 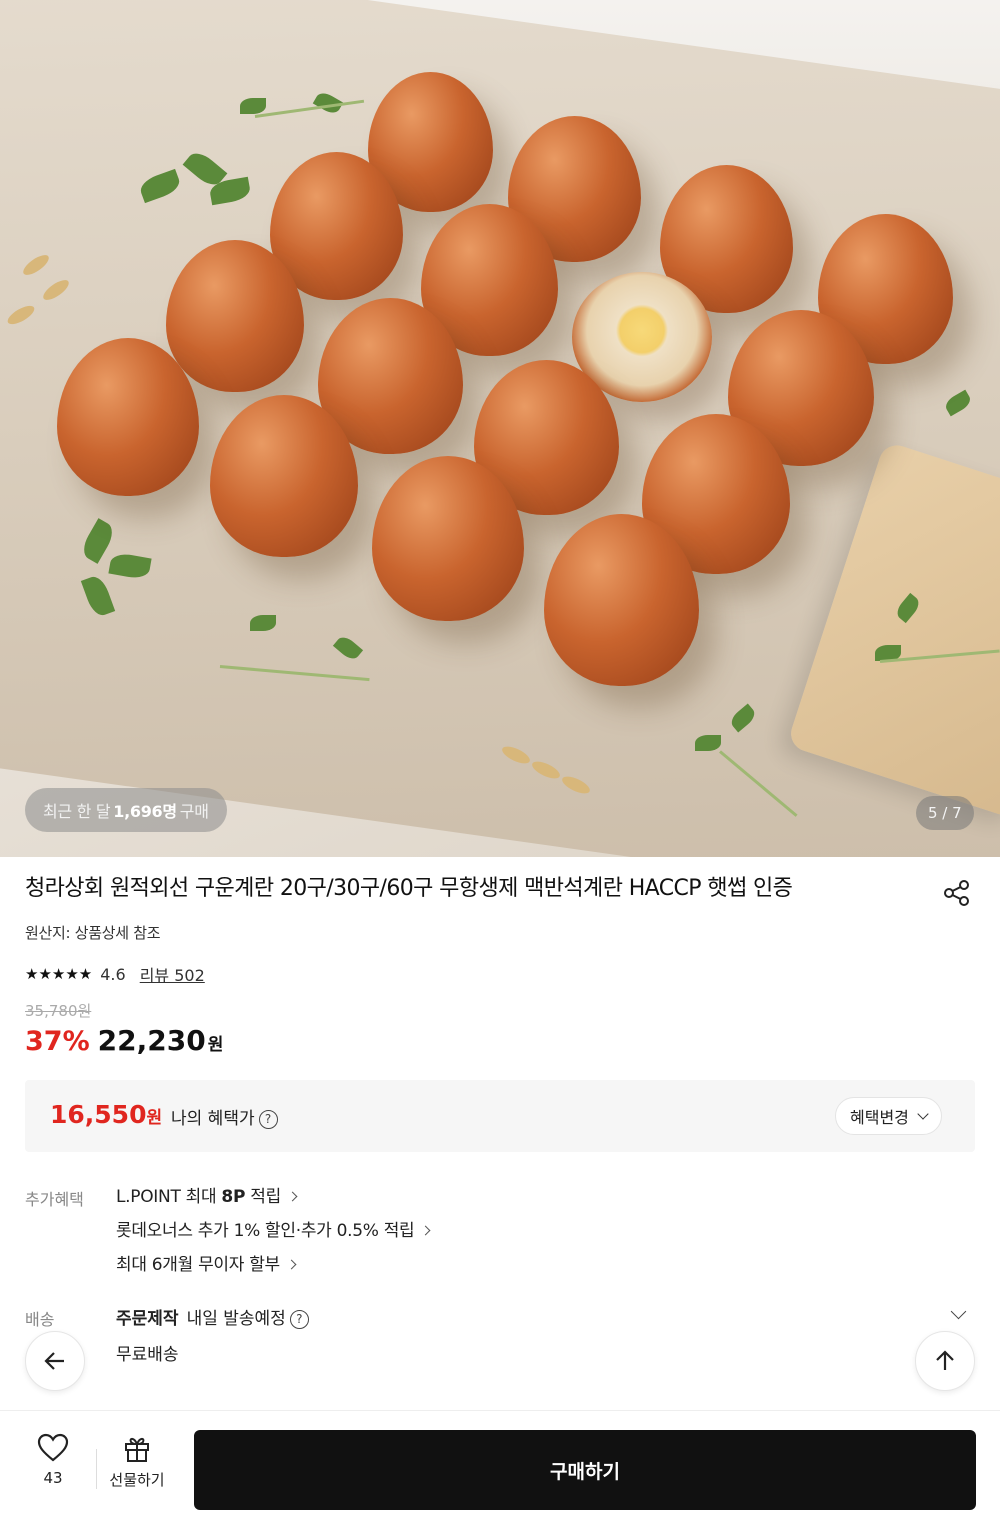 What do you see at coordinates (585, 1470) in the screenshot?
I see `buy-button: 구매하기` at bounding box center [585, 1470].